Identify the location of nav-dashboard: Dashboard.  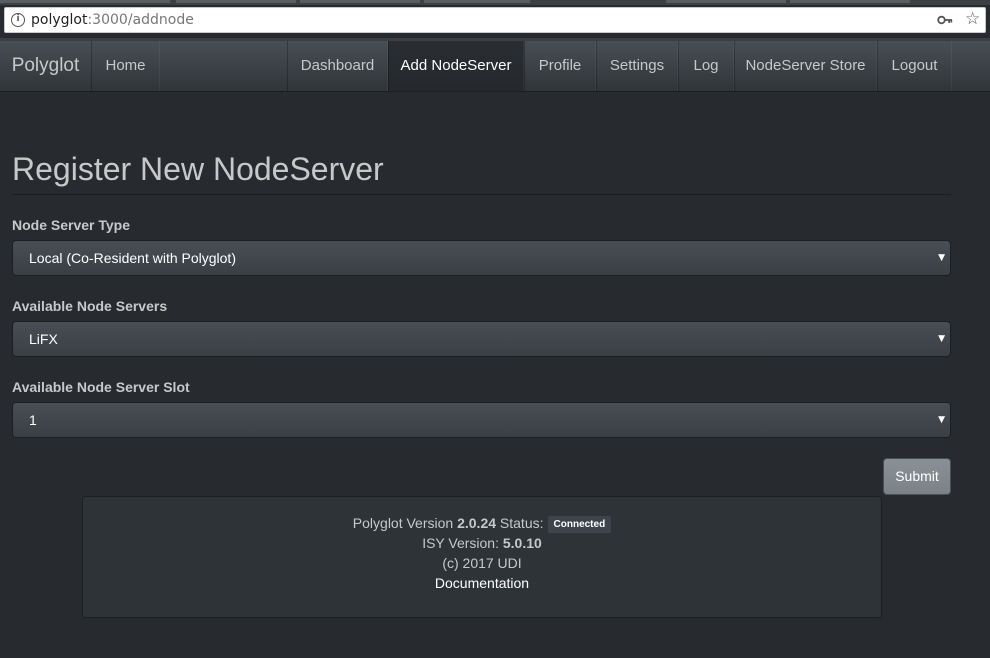
(337, 66).